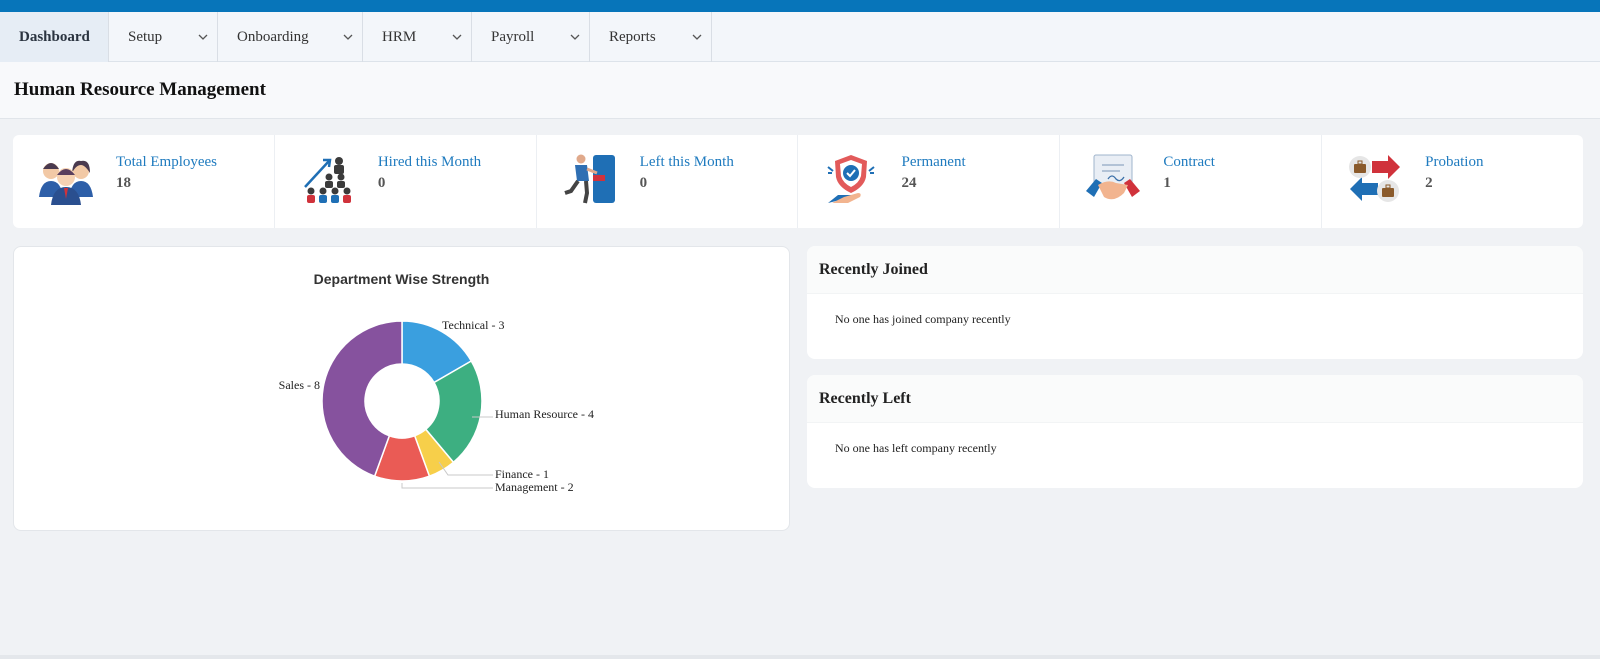 The width and height of the screenshot is (1600, 659). I want to click on stat-permanent: Permanent 24, so click(929, 181).